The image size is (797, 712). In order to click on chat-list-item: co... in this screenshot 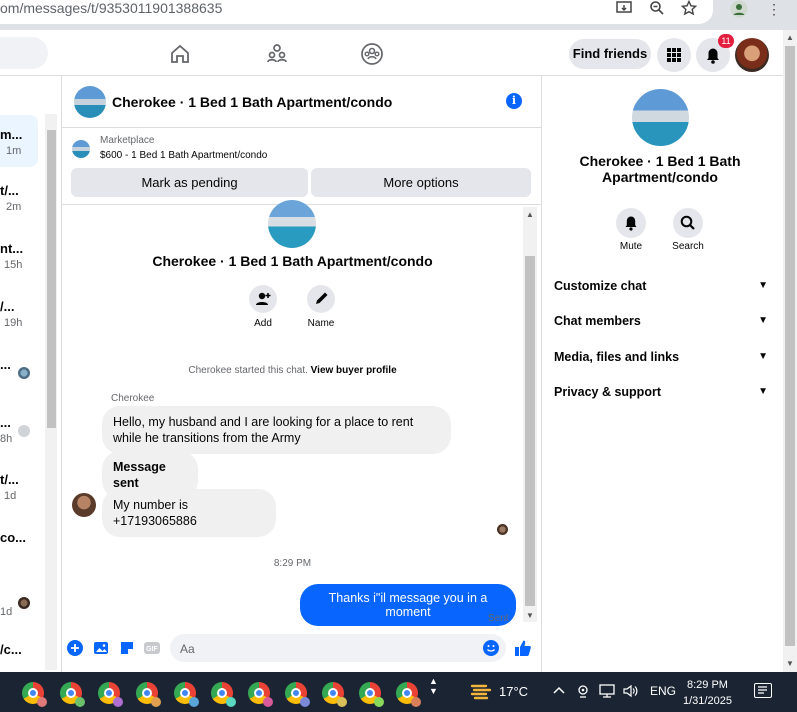, I will do `click(20, 544)`.